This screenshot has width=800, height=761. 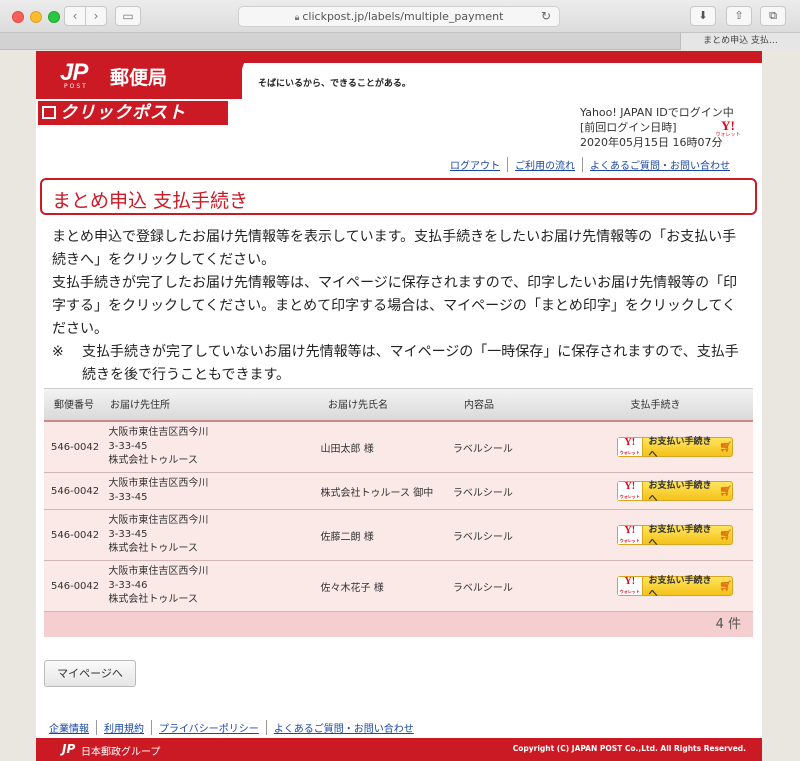 What do you see at coordinates (214, 491) in the screenshot?
I see `address-cell: 大阪市東住吉区西今川 3-33-45` at bounding box center [214, 491].